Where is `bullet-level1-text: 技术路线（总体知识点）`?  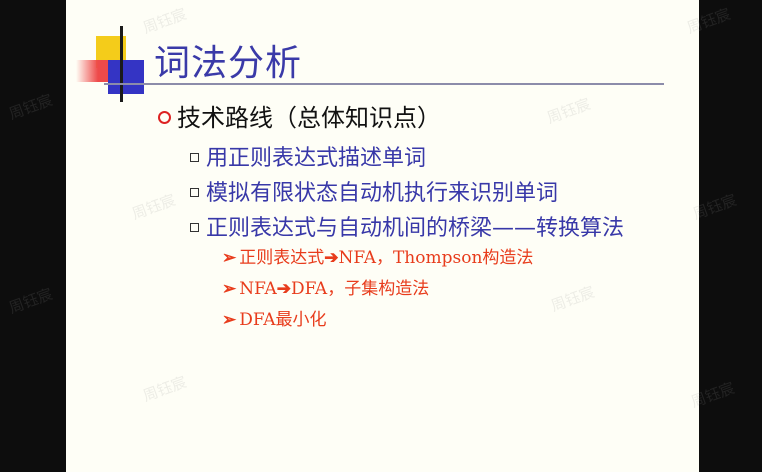 bullet-level1-text: 技术路线（总体知识点） is located at coordinates (309, 118).